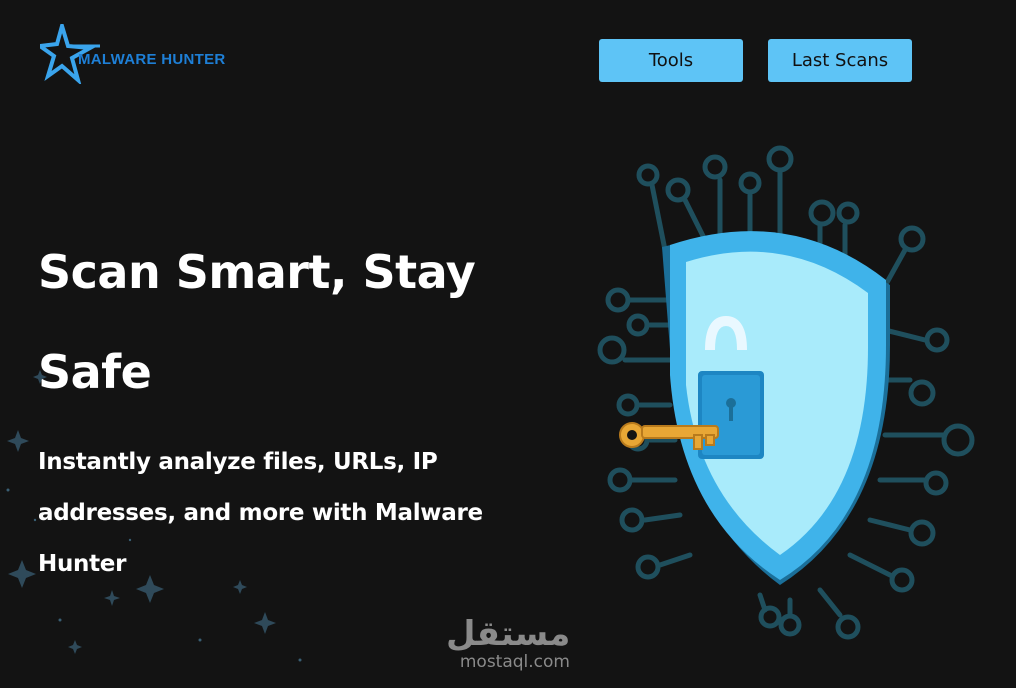 This screenshot has width=1016, height=688. What do you see at coordinates (840, 60) in the screenshot?
I see `last-scans-button: Last Scans` at bounding box center [840, 60].